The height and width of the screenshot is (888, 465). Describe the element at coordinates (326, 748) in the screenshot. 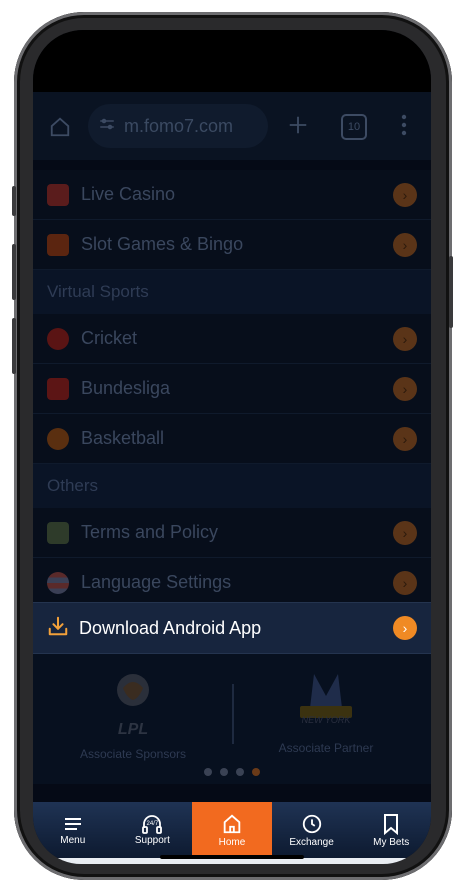

I see `associate-partner-caption: Associate Partner` at that location.